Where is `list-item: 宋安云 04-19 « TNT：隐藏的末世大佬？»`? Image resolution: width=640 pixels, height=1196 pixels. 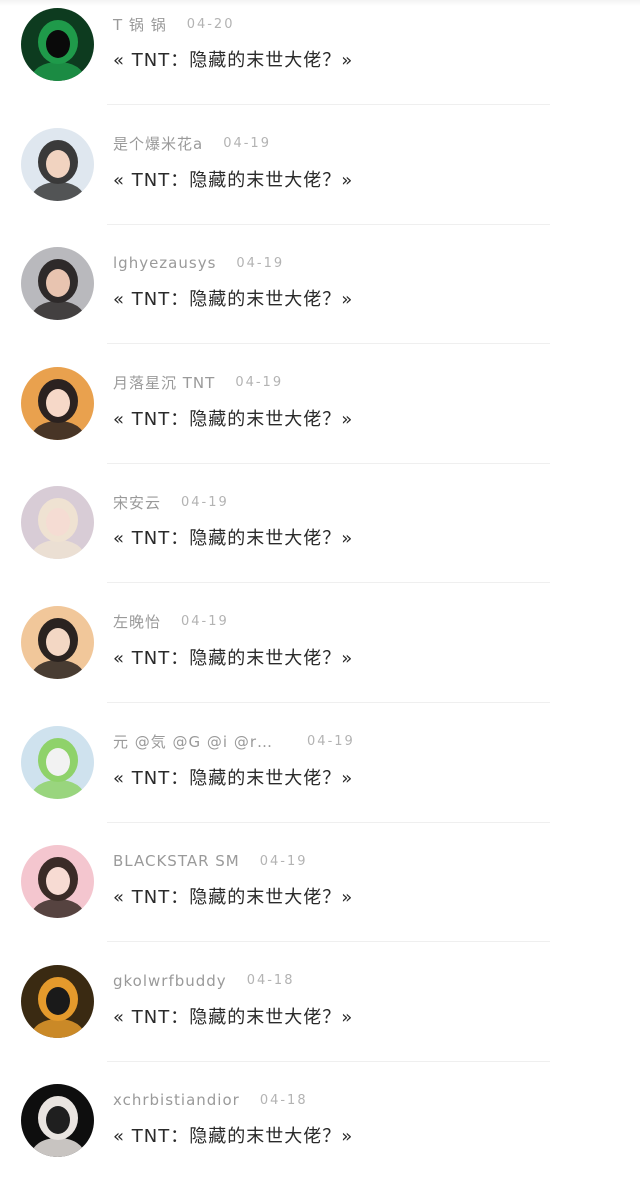
list-item: 宋安云 04-19 « TNT：隐藏的末世大佬？» is located at coordinates (320, 538).